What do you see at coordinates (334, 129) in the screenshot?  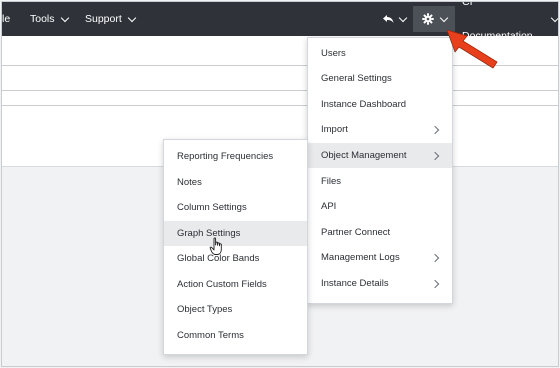 I see `menu-item-label: Import` at bounding box center [334, 129].